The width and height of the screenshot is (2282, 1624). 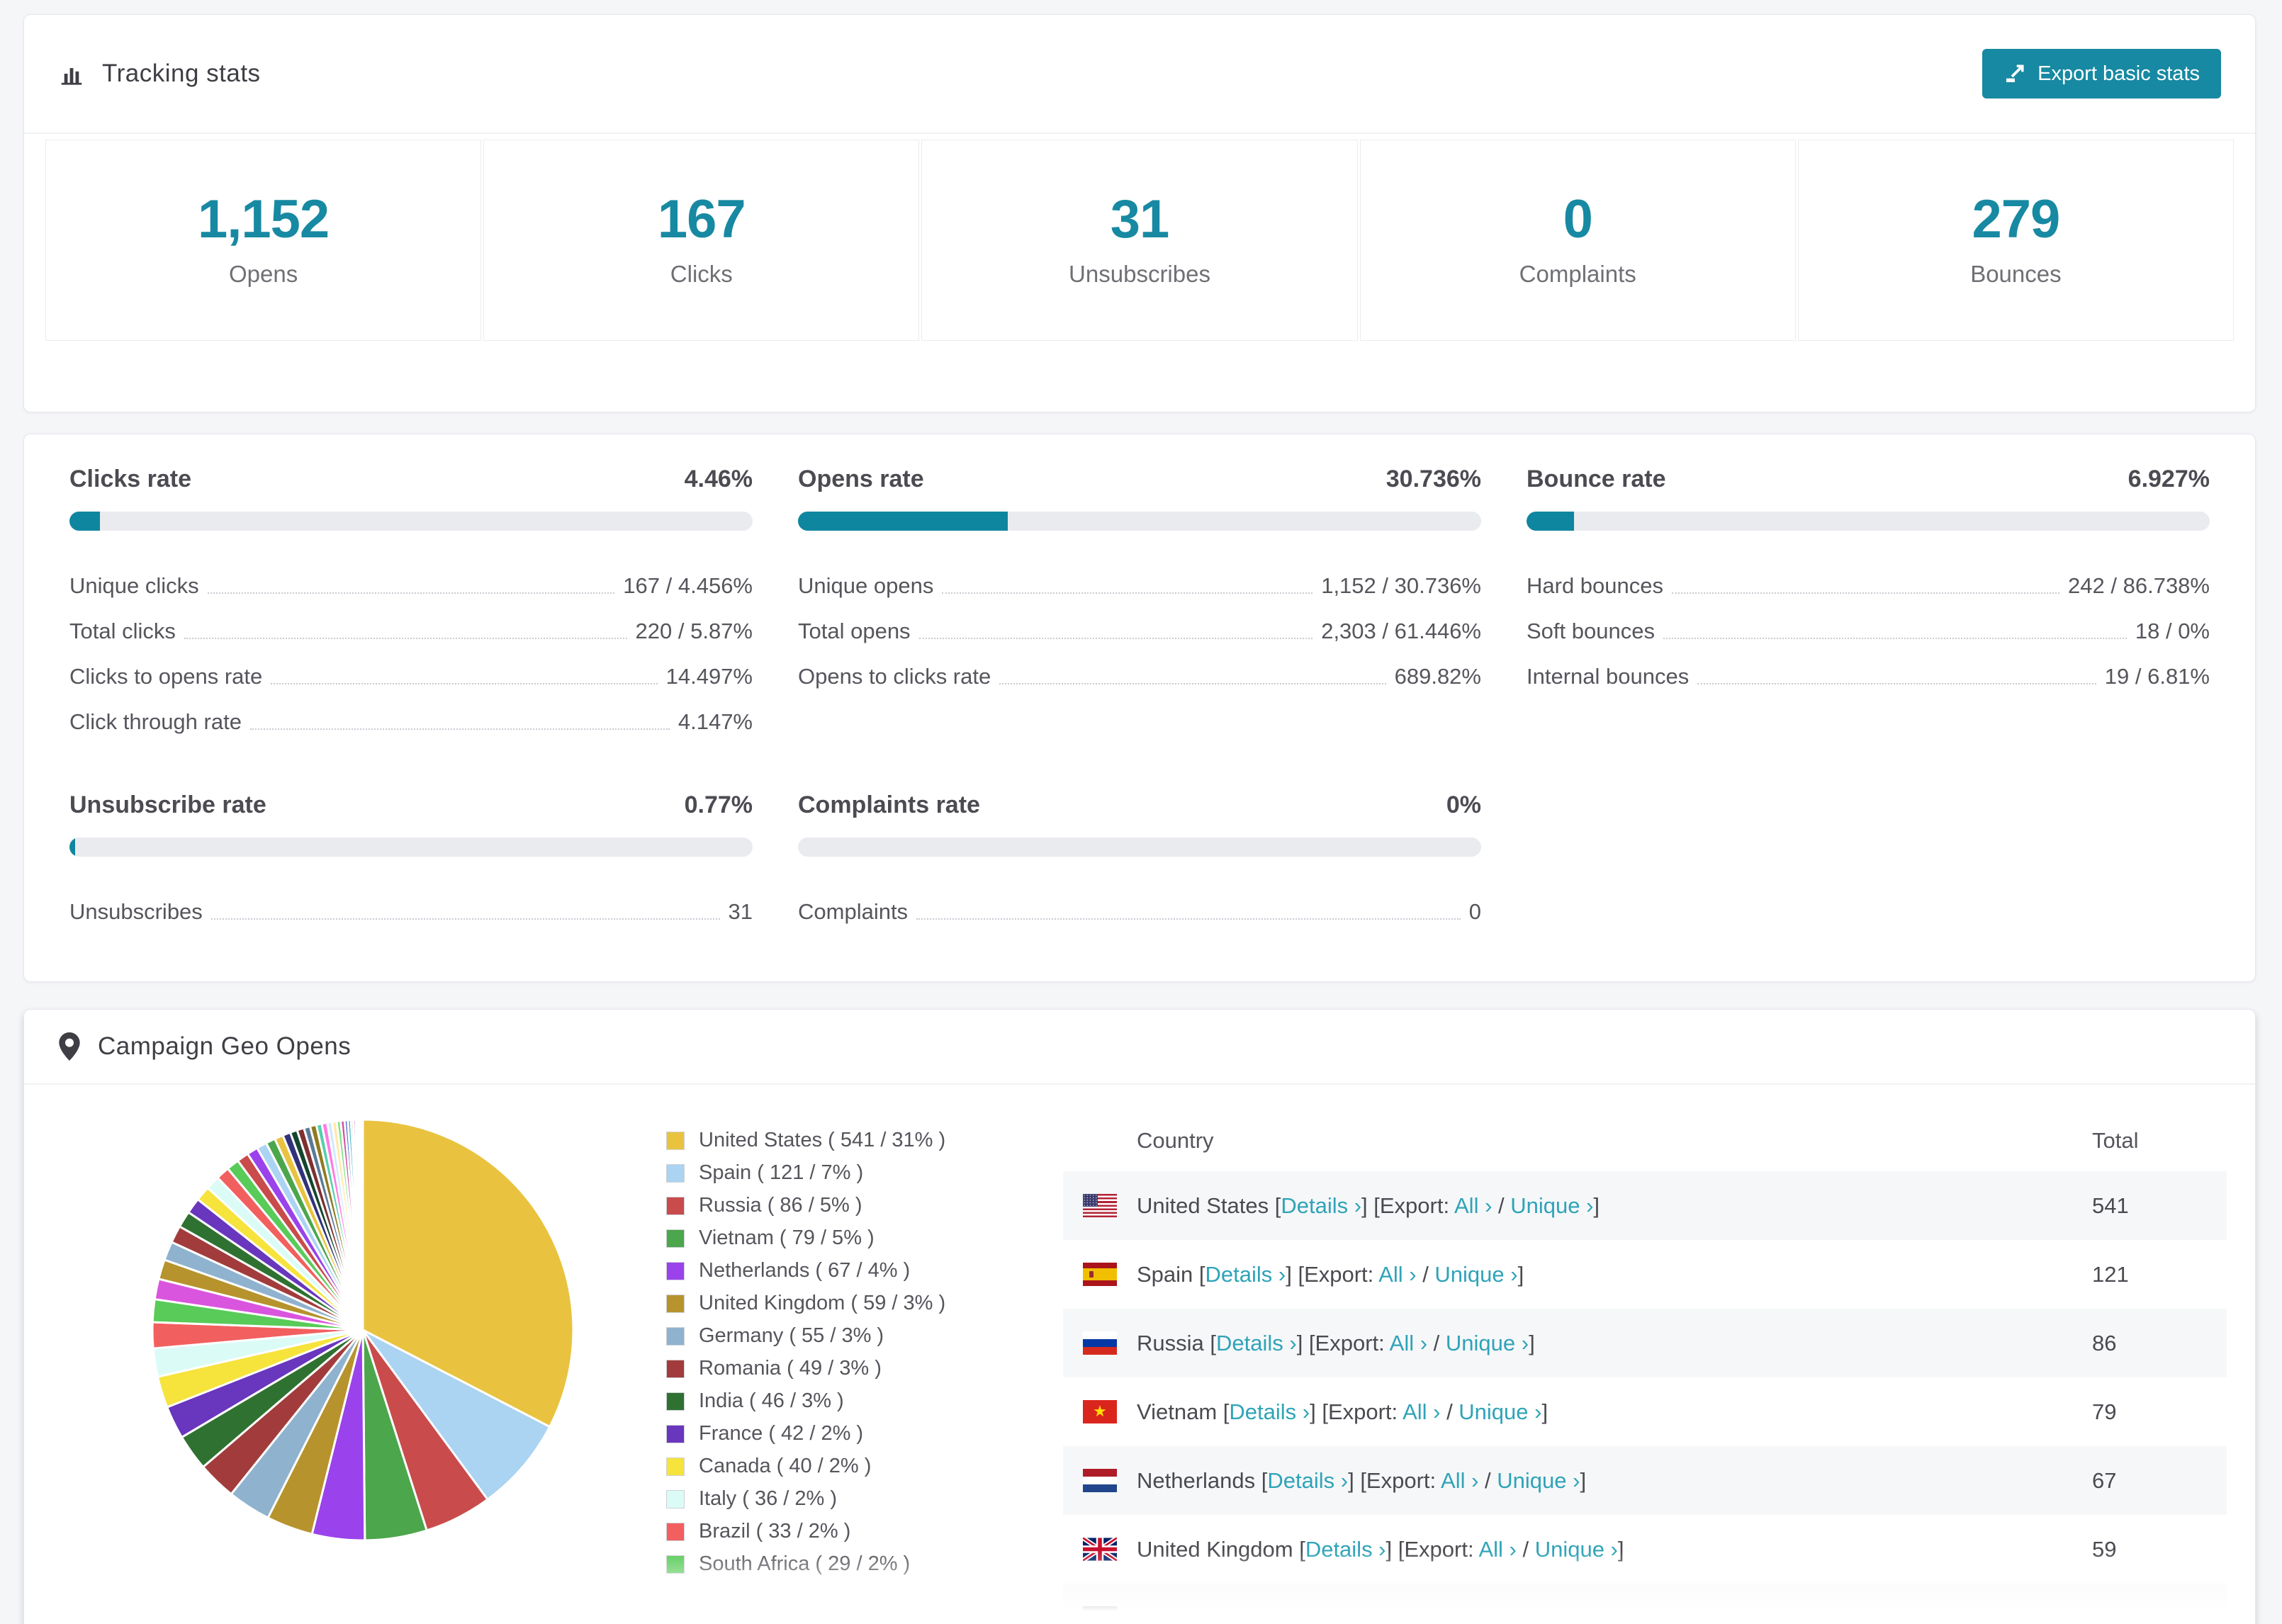 What do you see at coordinates (411, 631) in the screenshot?
I see `rate-stat-row: Total clicks 220 / 5.87%` at bounding box center [411, 631].